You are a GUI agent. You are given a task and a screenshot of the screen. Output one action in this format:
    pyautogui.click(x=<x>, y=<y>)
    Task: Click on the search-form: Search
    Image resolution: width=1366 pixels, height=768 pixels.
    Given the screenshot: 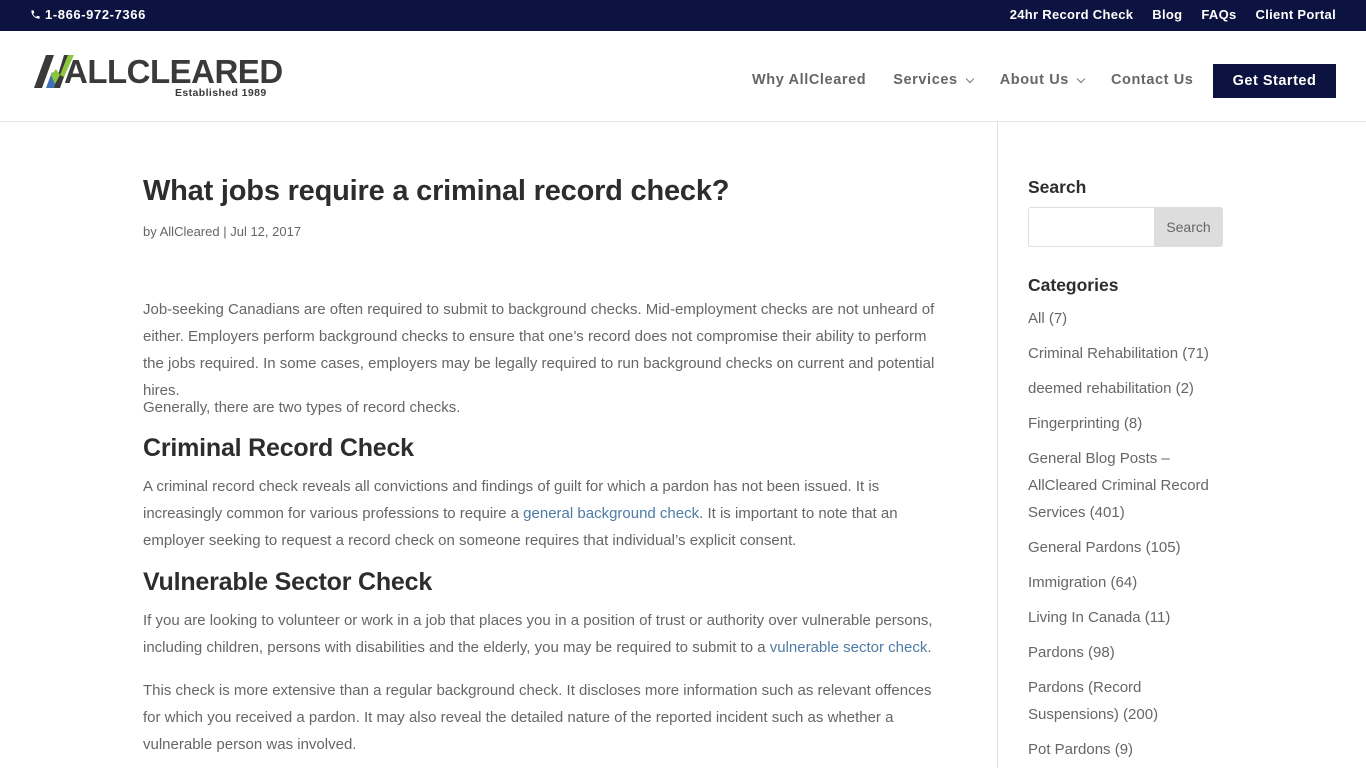 What is the action you would take?
    pyautogui.click(x=1125, y=227)
    